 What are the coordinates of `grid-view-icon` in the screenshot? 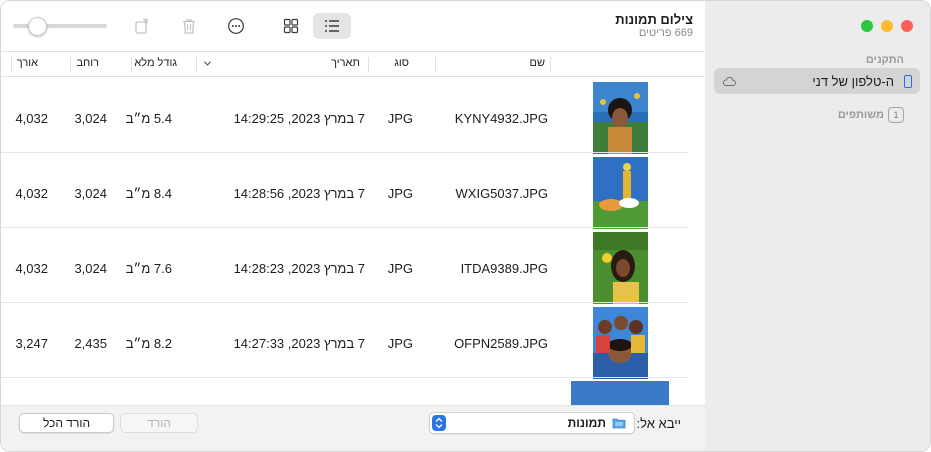 It's located at (291, 26).